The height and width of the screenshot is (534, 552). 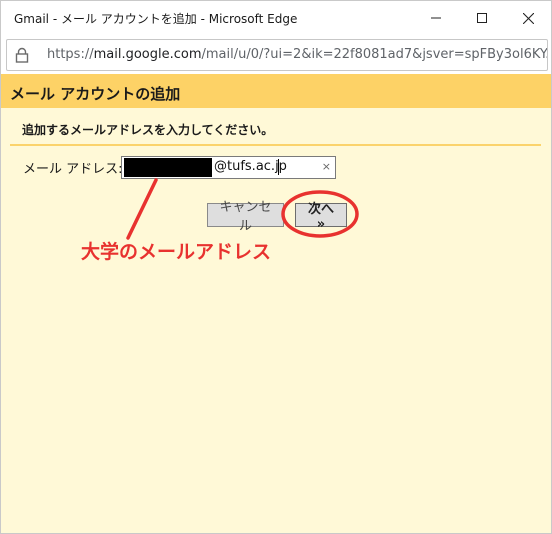 I want to click on minimize-button, so click(x=436, y=18).